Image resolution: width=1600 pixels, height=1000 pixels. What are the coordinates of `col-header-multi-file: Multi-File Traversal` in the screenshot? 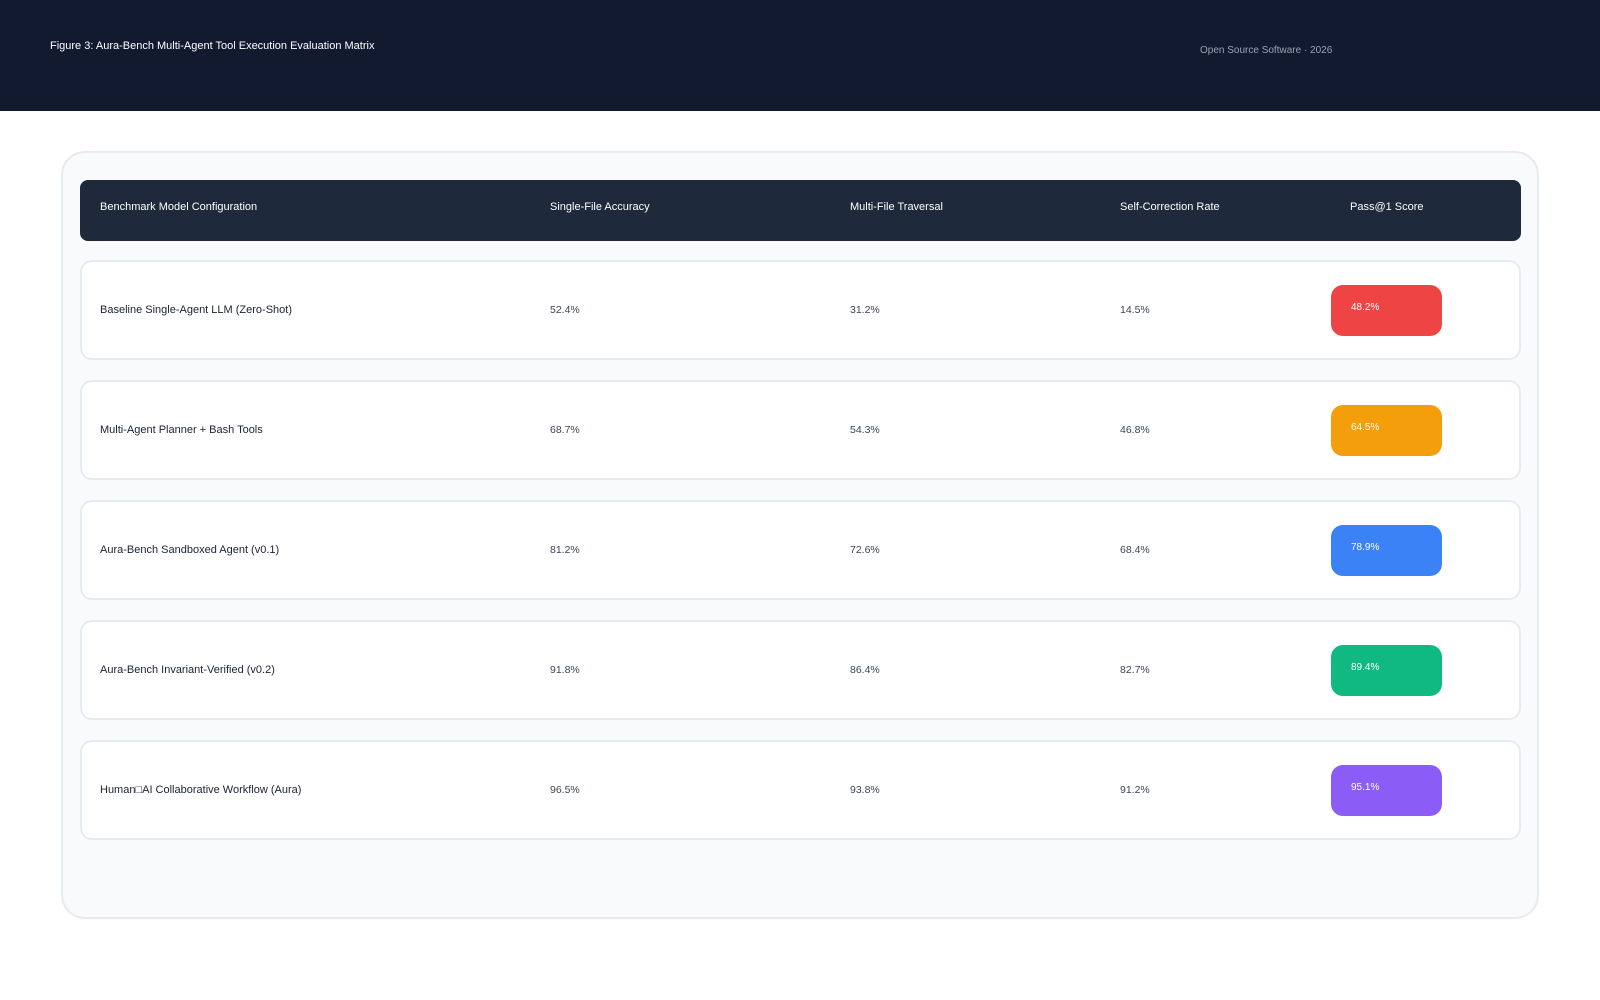 It's located at (896, 207).